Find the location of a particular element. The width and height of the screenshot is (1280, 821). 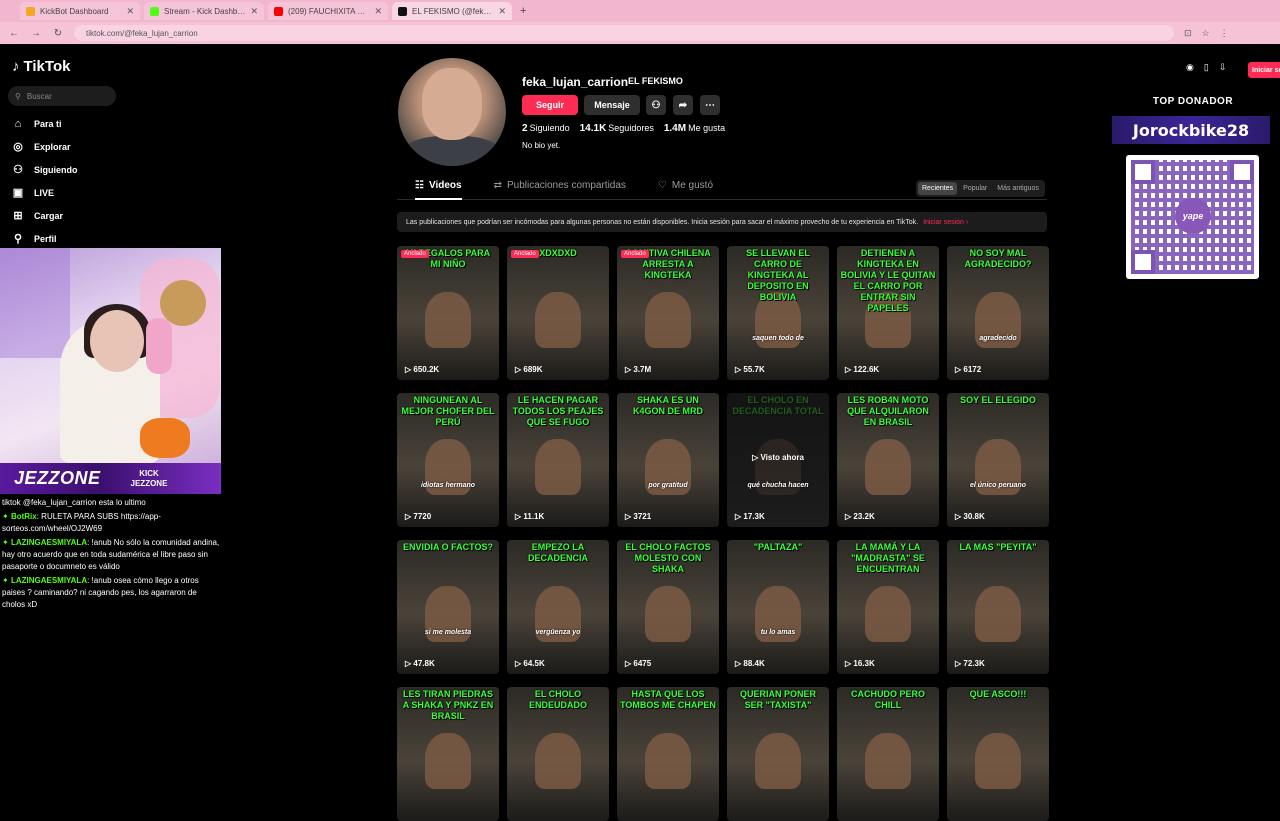

webcam-lamp is located at coordinates (35, 303).